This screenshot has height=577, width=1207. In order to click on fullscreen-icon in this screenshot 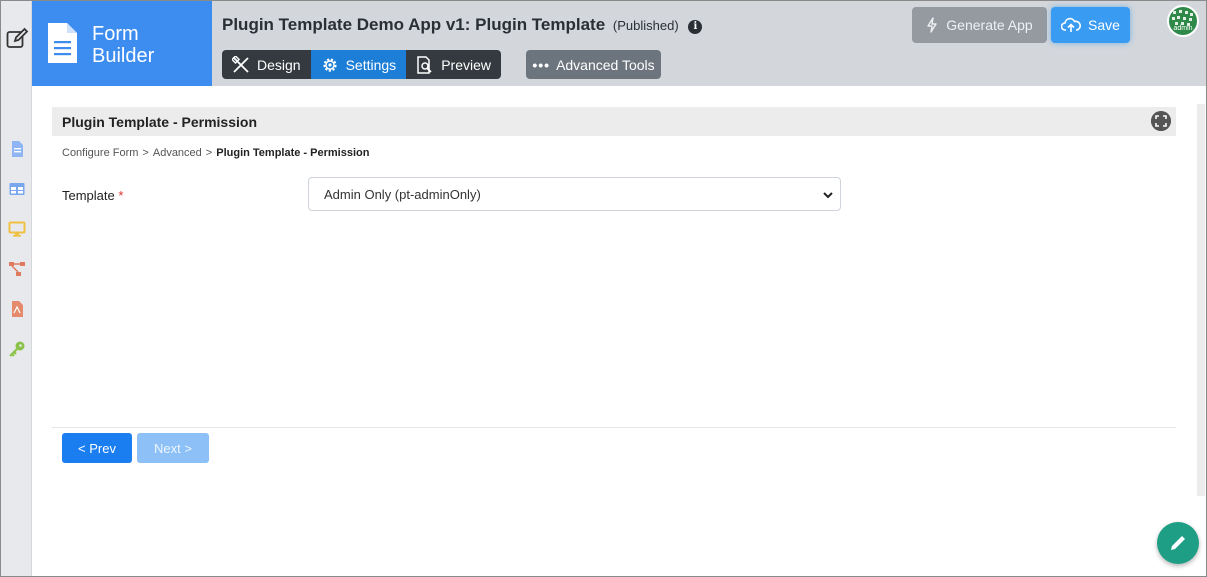, I will do `click(1161, 121)`.